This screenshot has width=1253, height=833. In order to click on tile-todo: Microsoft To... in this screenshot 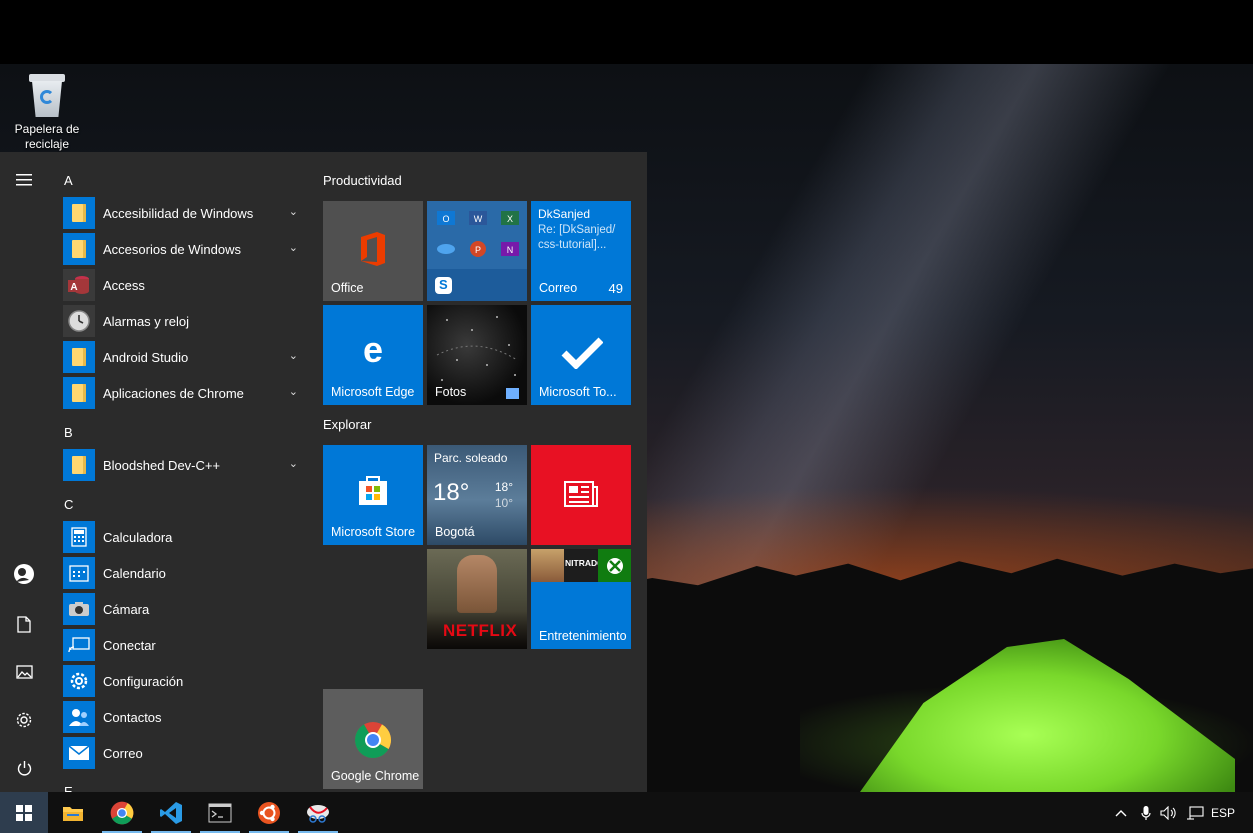, I will do `click(581, 355)`.